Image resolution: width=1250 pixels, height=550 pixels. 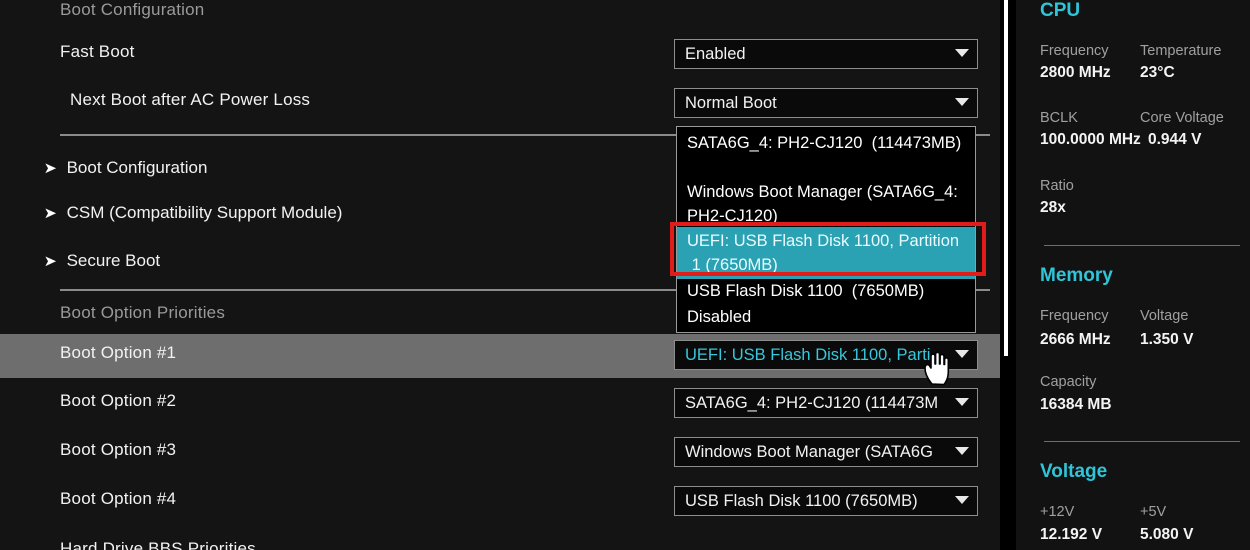 What do you see at coordinates (1167, 534) in the screenshot?
I see `sidebar-value-5v: 5.080 V` at bounding box center [1167, 534].